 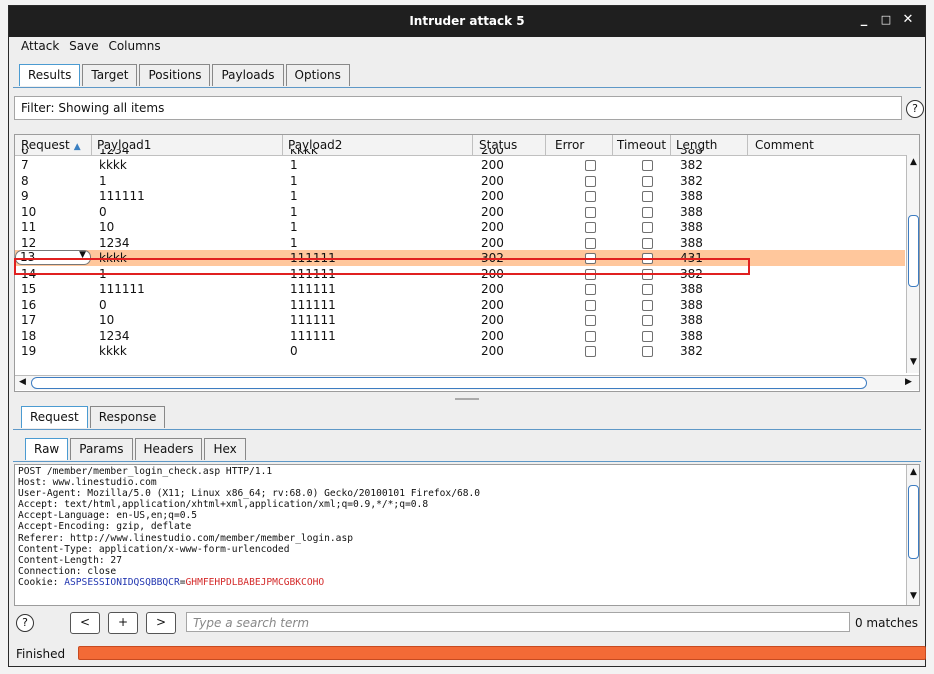 What do you see at coordinates (83, 46) in the screenshot?
I see `menu-save: Save` at bounding box center [83, 46].